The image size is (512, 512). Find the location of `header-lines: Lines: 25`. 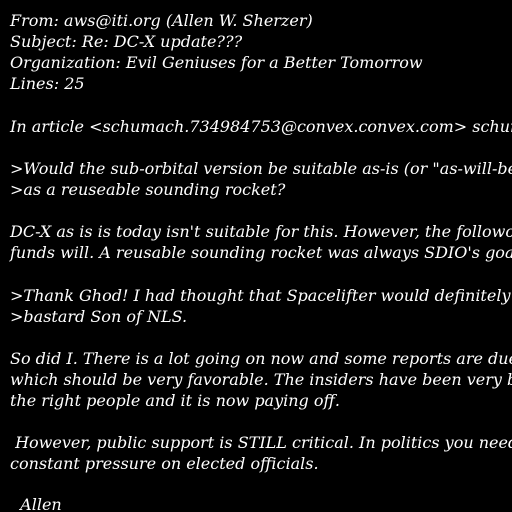

header-lines: Lines: 25 is located at coordinates (47, 83).